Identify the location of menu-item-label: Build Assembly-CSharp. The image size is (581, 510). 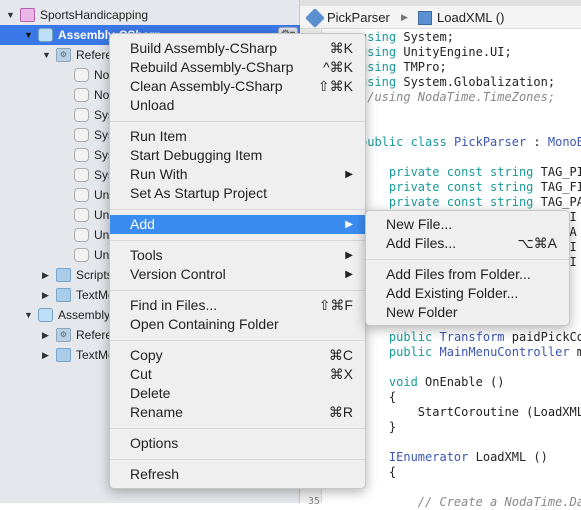
(204, 48).